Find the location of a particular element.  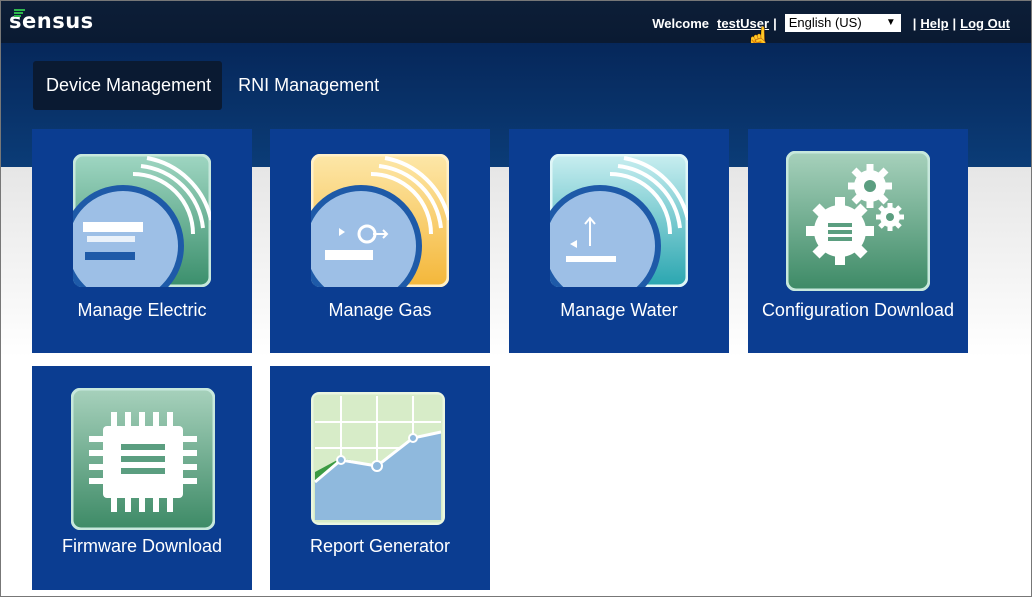

report-generator-tile: Report Generator is located at coordinates (380, 478).